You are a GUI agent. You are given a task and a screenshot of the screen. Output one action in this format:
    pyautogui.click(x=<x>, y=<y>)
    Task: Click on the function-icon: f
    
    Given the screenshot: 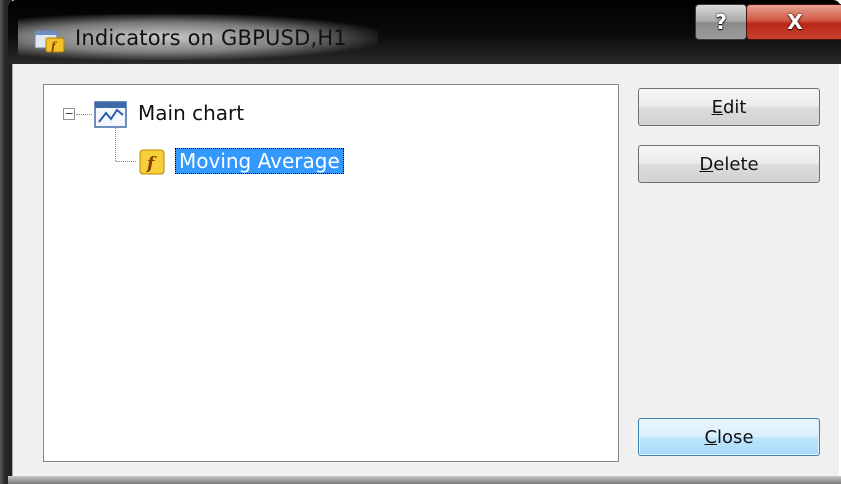 What is the action you would take?
    pyautogui.click(x=152, y=162)
    